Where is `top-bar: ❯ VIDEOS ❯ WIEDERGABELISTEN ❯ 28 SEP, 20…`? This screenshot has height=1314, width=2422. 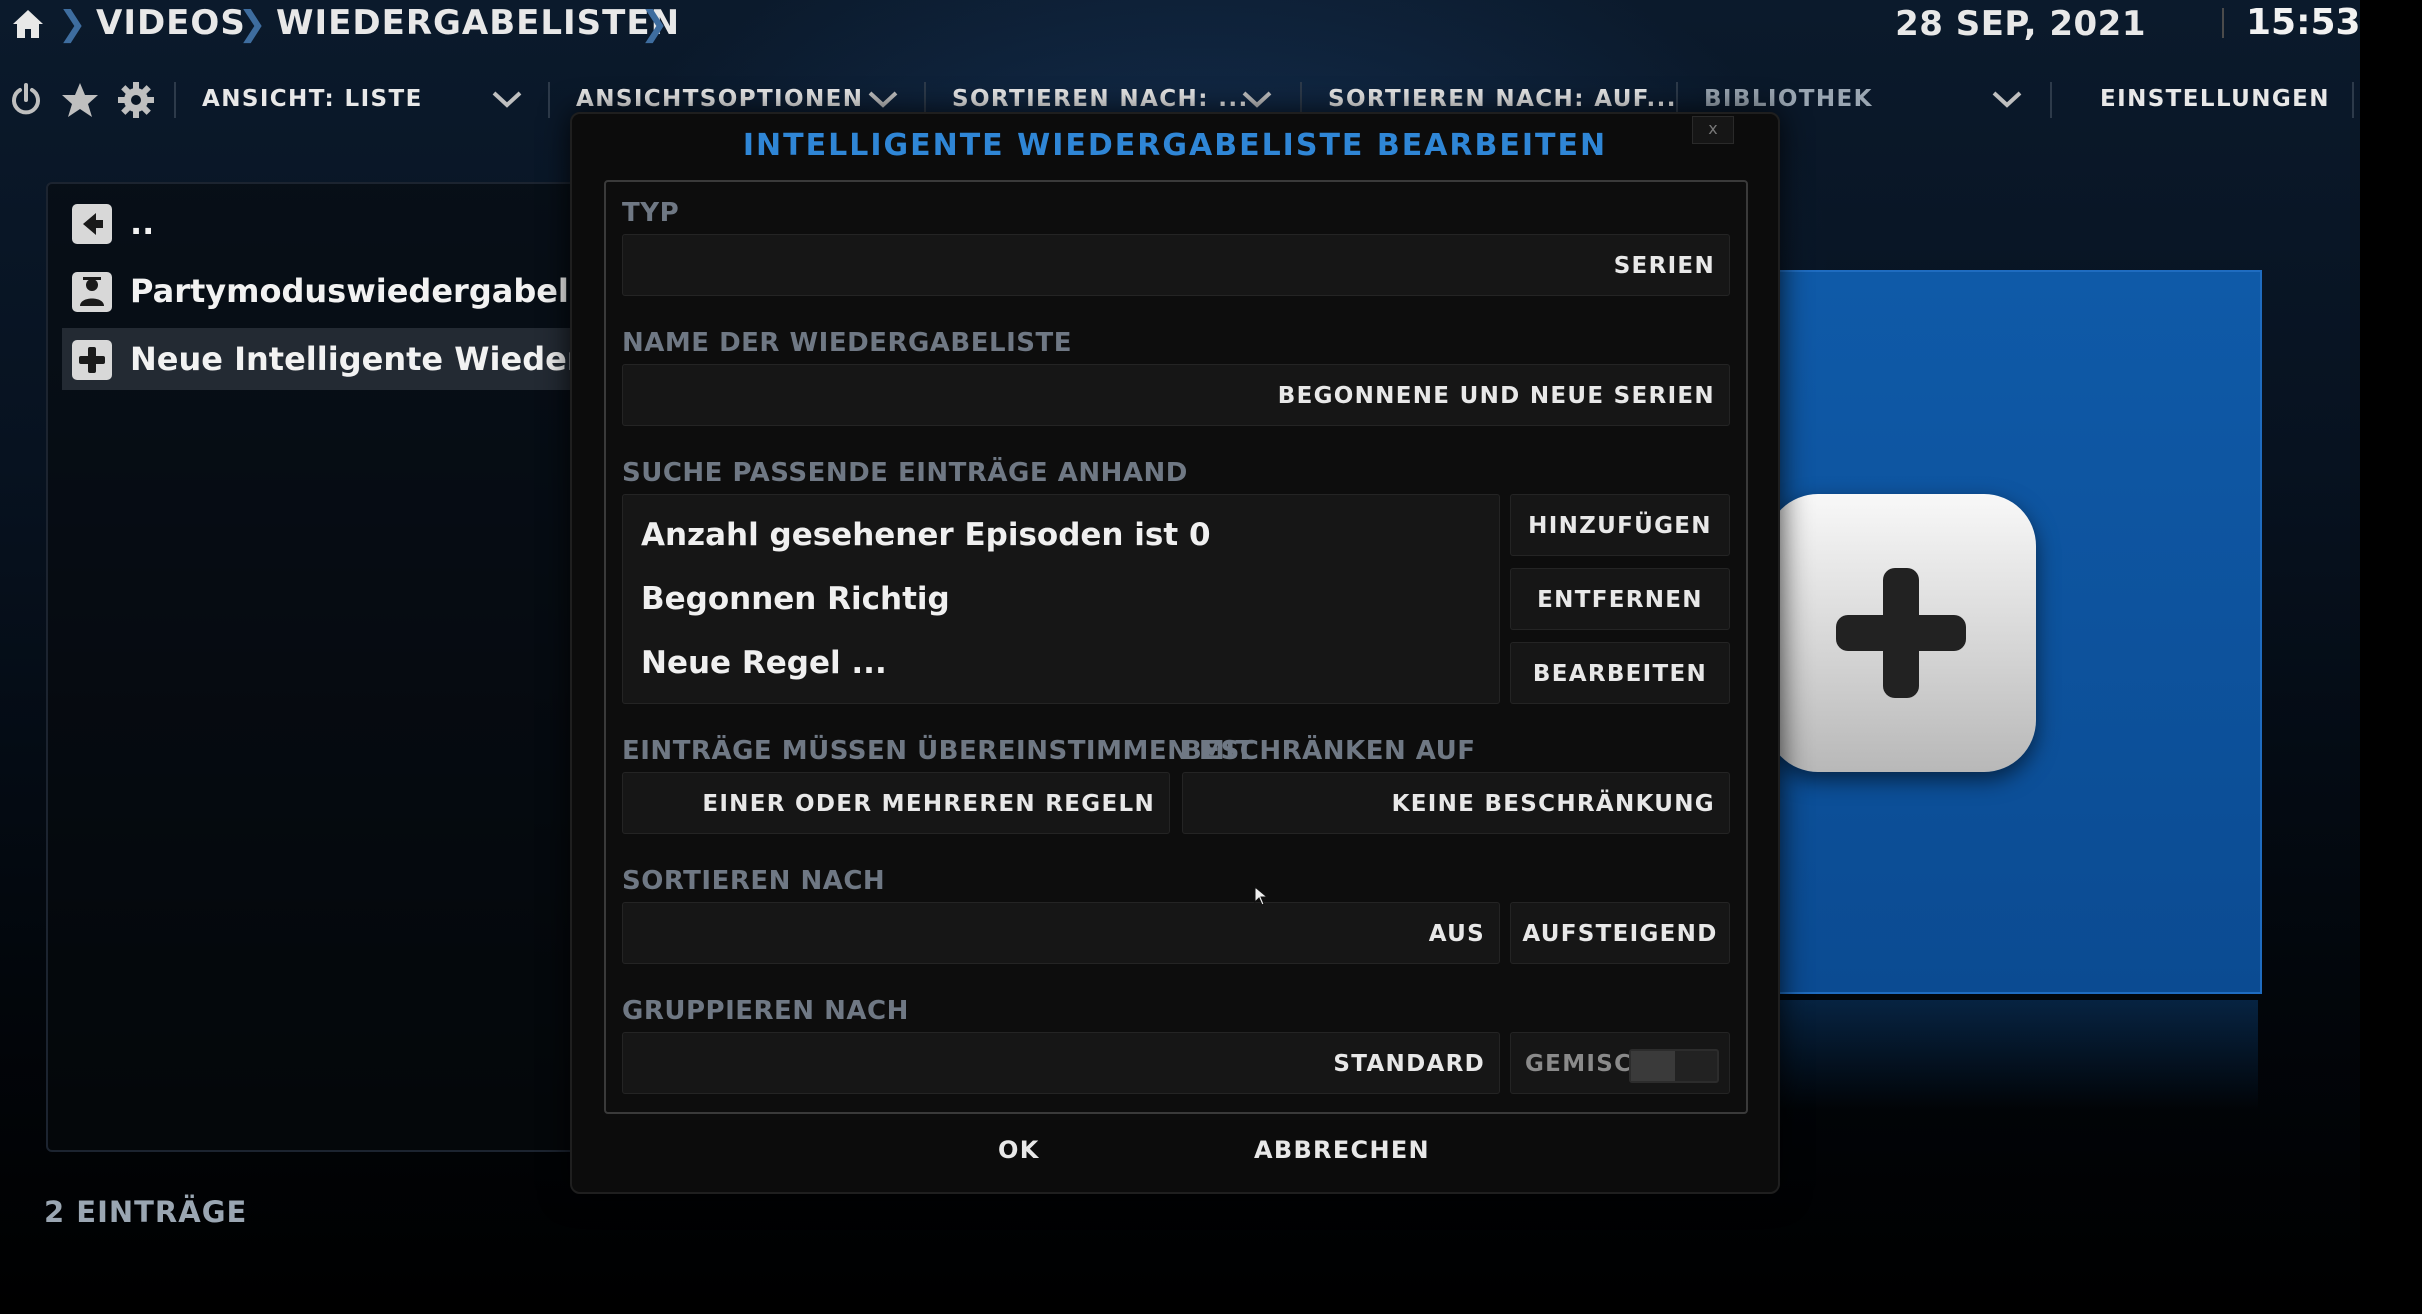 top-bar: ❯ VIDEOS ❯ WIEDERGABELISTEN ❯ 28 SEP, 20… is located at coordinates (1180, 25).